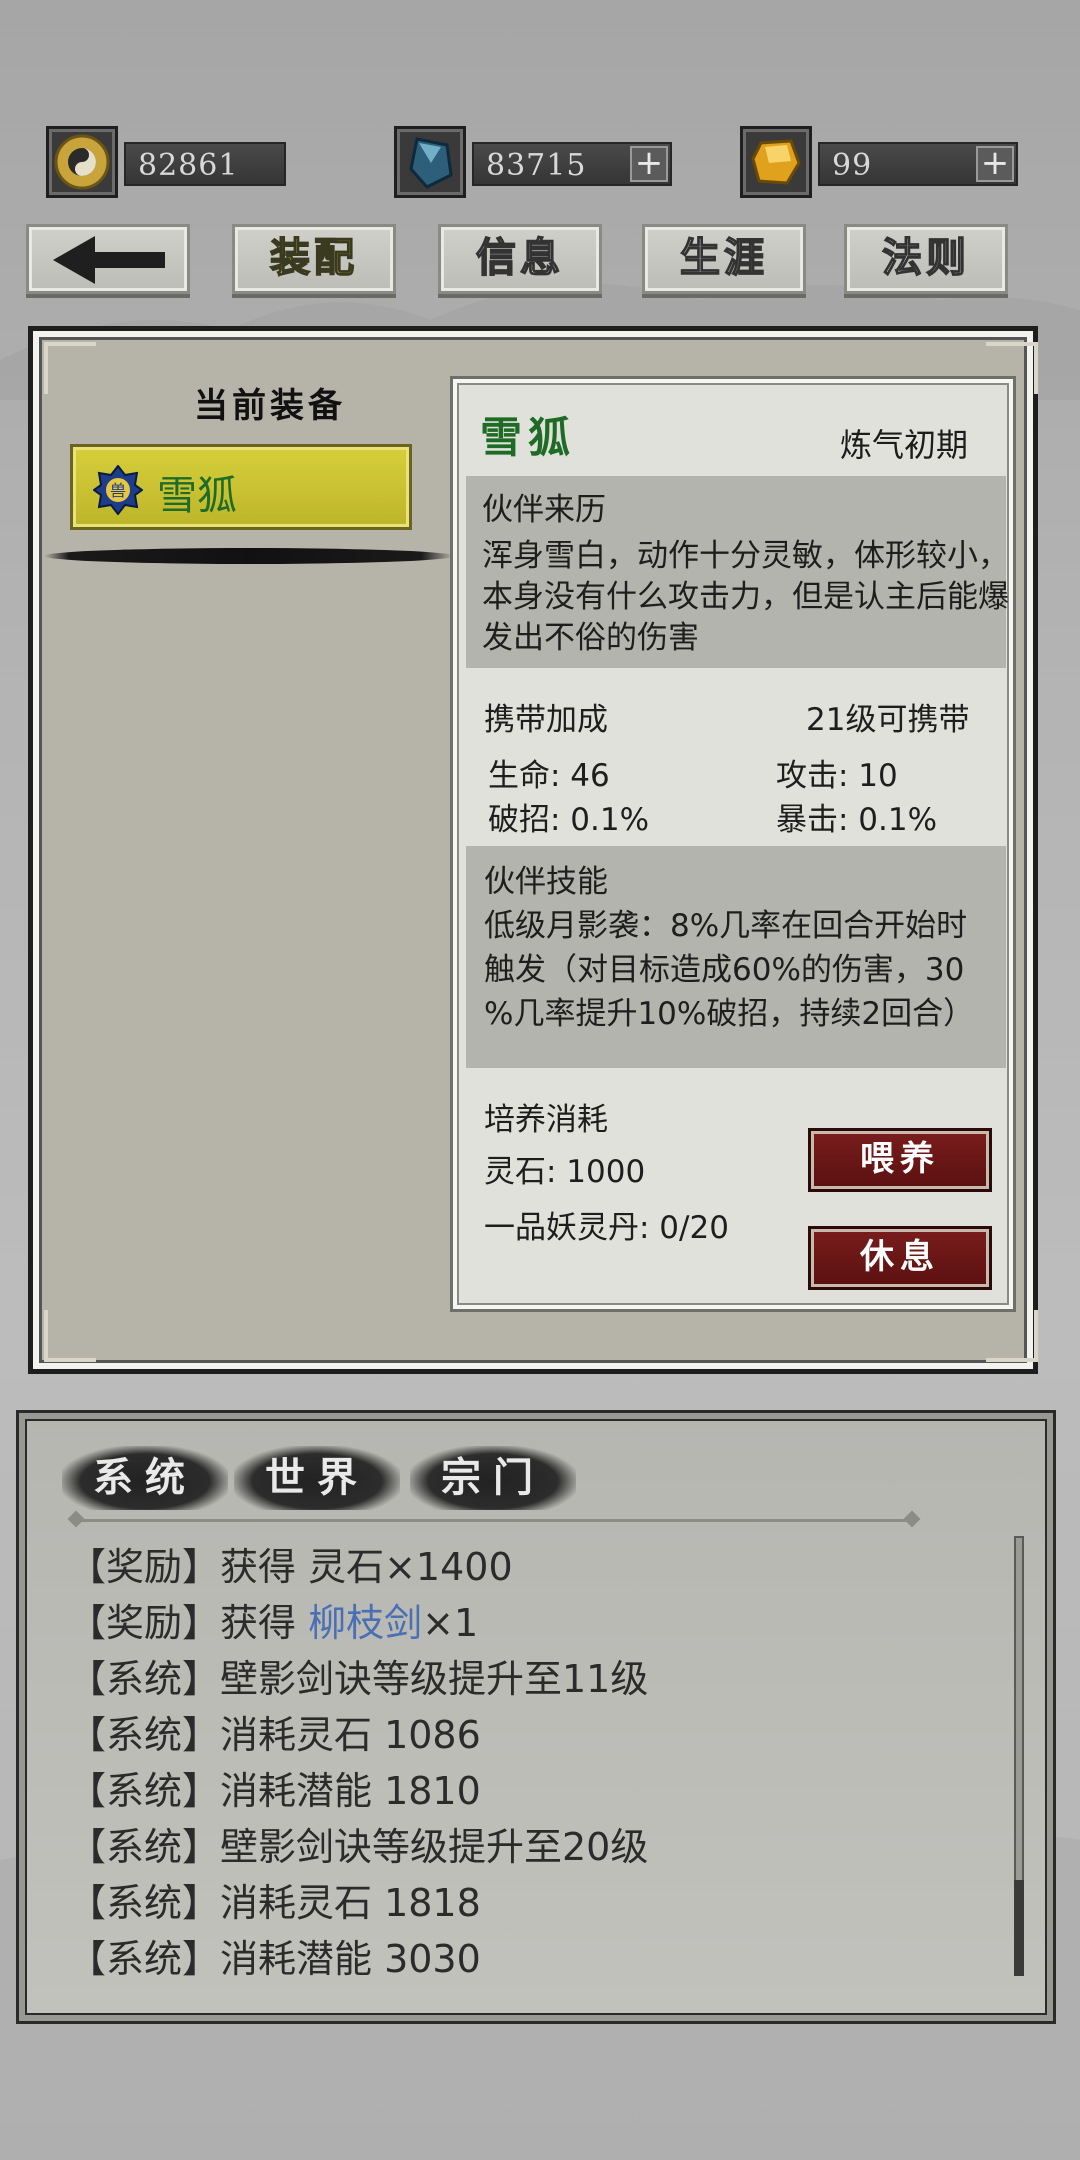  I want to click on currency-value-box: 83715 +, so click(572, 164).